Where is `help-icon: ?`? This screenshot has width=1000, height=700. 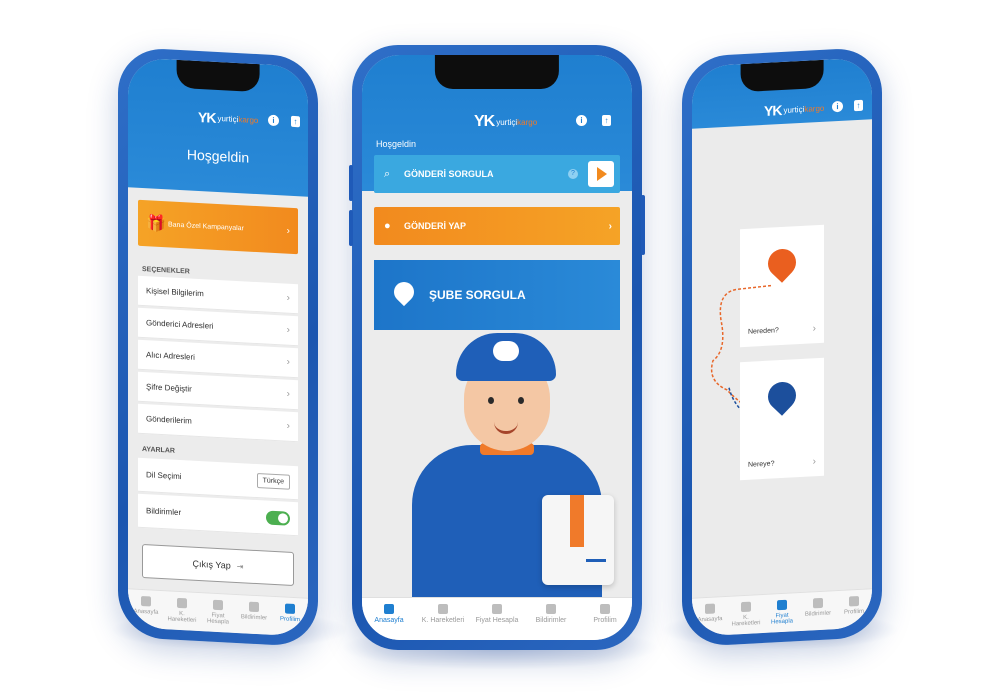
help-icon: ? is located at coordinates (573, 174).